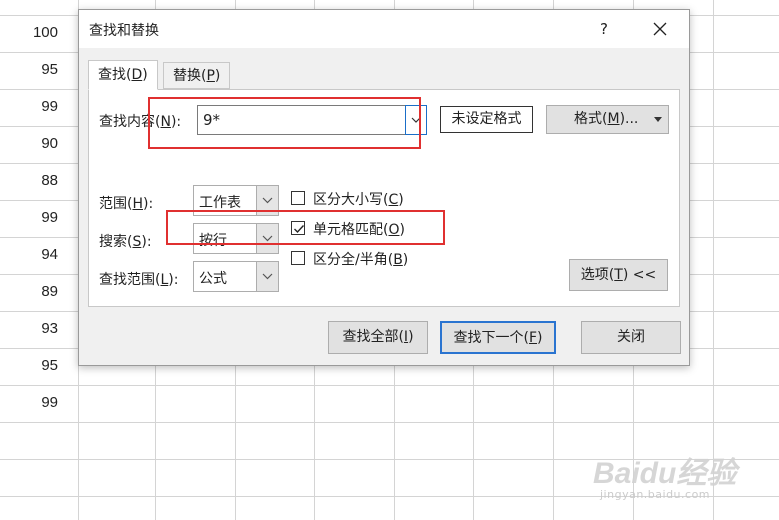 The image size is (779, 520). I want to click on tab-find: 查找(D), so click(123, 75).